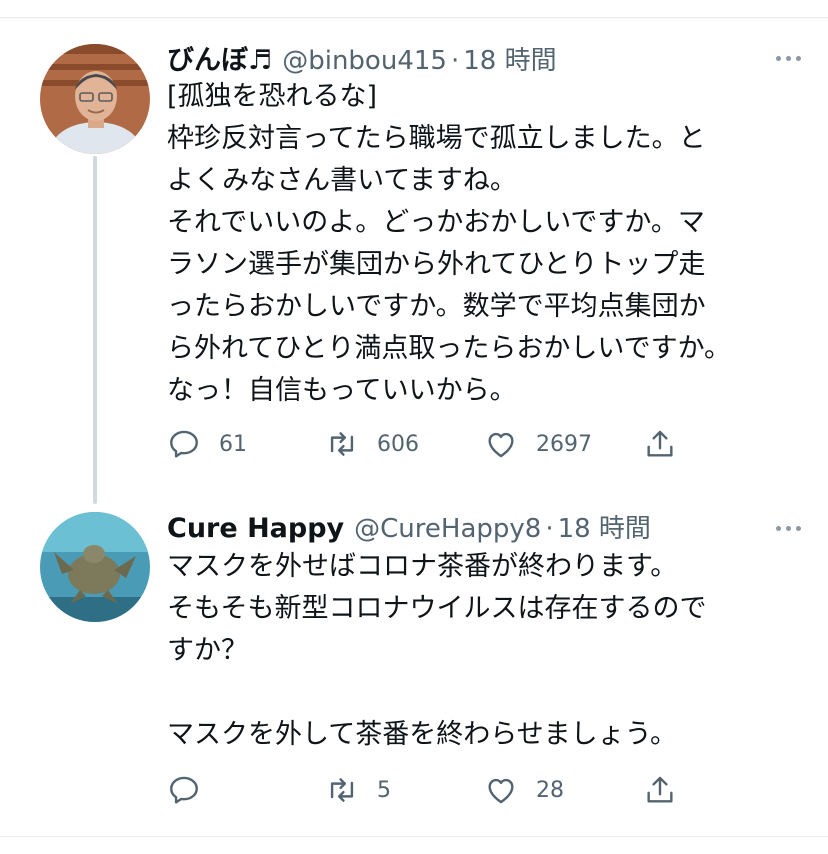  What do you see at coordinates (436, 138) in the screenshot?
I see `tweet-text-line: 枠珍反対言ってたら職場で孤立しました。と` at bounding box center [436, 138].